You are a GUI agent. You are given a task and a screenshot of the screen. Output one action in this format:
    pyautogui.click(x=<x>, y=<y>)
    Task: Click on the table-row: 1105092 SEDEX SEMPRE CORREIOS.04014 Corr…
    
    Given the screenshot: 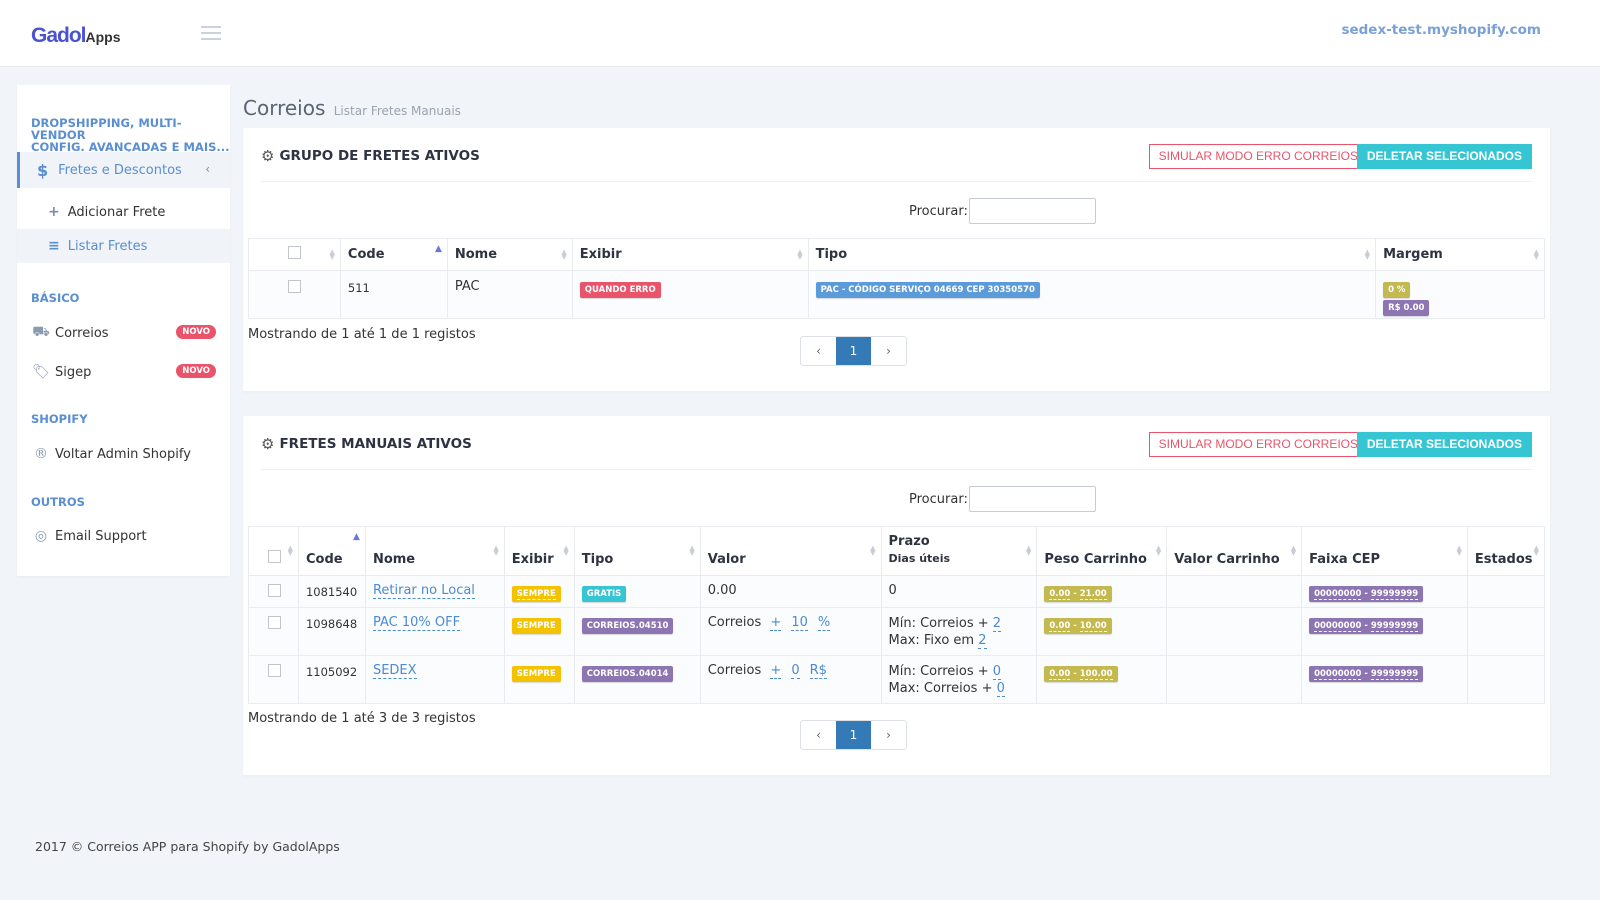 What is the action you would take?
    pyautogui.click(x=897, y=679)
    